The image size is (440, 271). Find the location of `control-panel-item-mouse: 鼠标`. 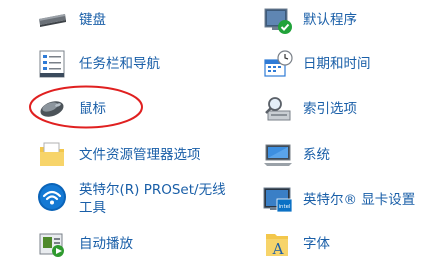

control-panel-item-mouse: 鼠标 is located at coordinates (116, 109).